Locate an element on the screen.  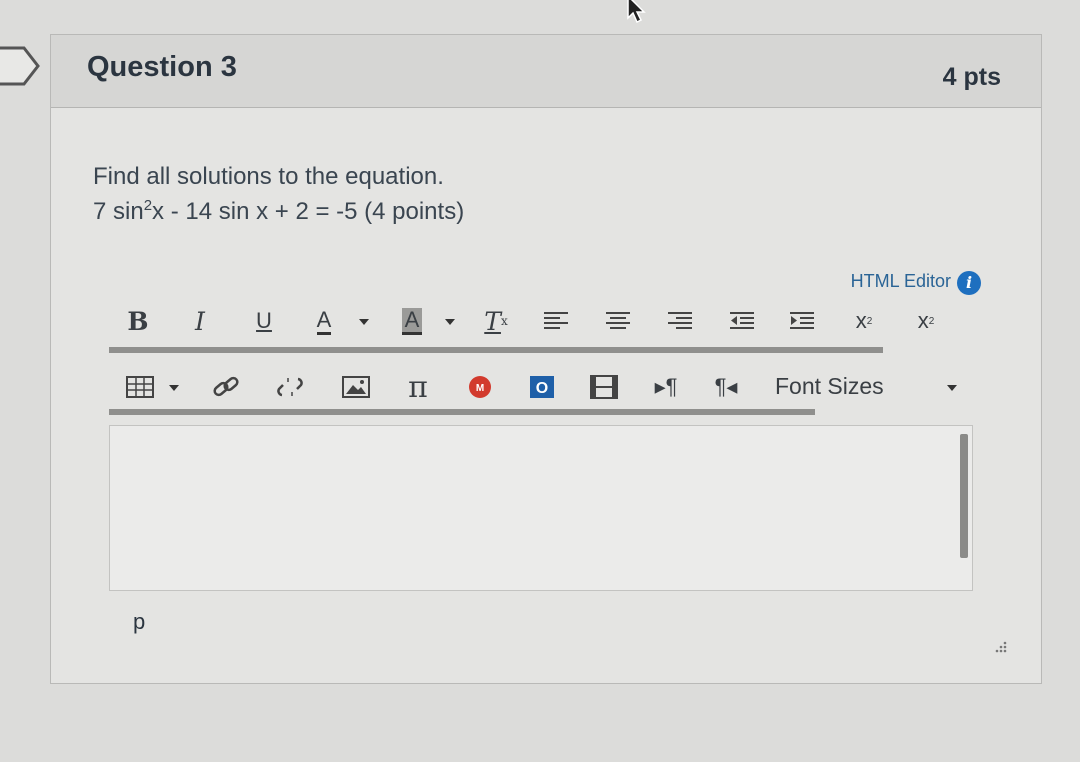
svg-text: M is located at coordinates (480, 388).